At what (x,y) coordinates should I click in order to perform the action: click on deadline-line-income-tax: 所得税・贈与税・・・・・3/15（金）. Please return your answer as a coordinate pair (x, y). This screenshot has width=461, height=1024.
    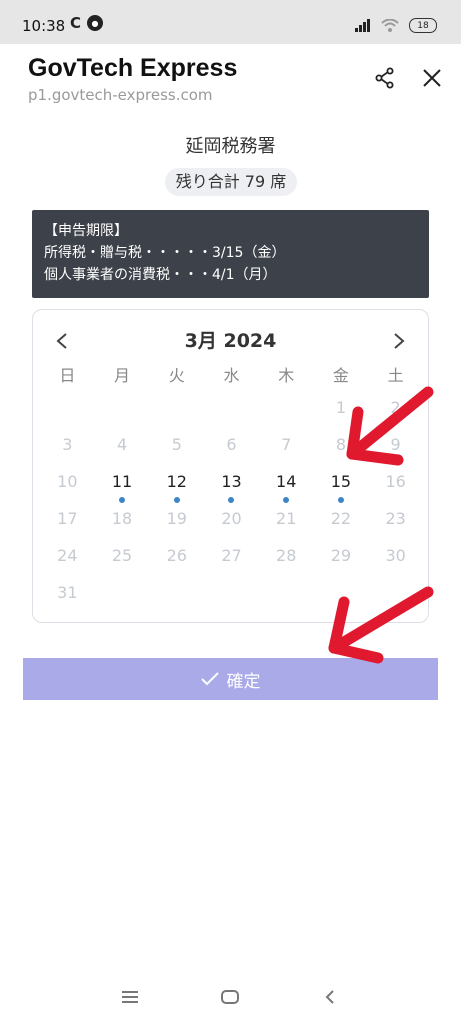
    Looking at the image, I should click on (165, 253).